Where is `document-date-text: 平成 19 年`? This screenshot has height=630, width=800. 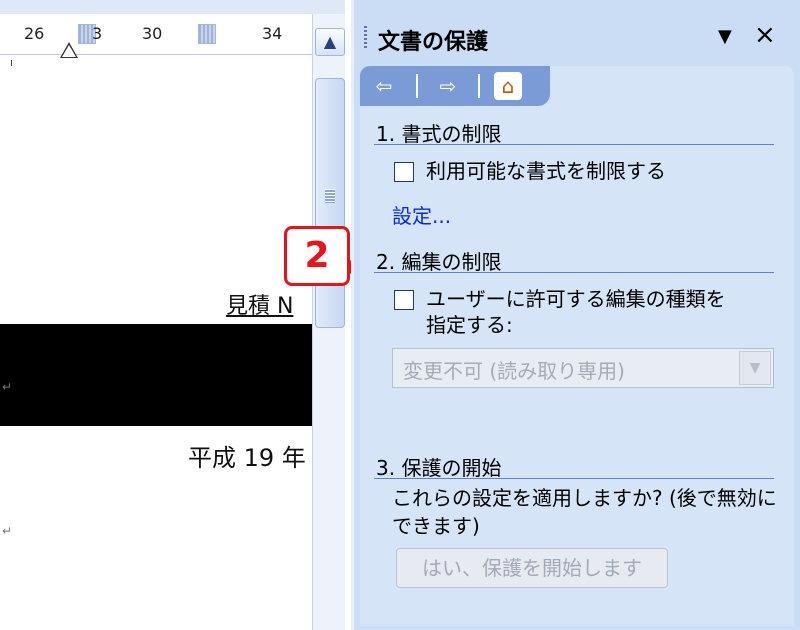
document-date-text: 平成 19 年 is located at coordinates (247, 458).